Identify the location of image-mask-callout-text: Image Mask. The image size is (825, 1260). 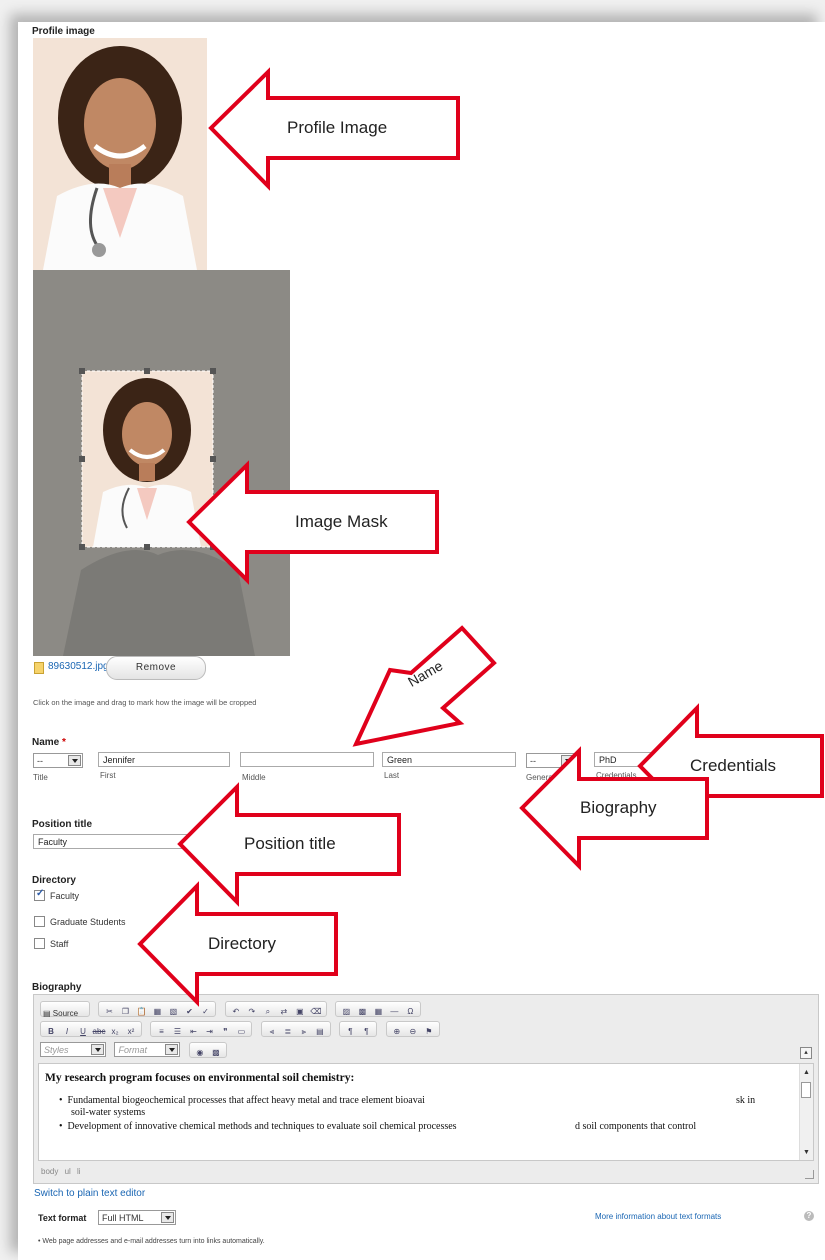
(341, 521).